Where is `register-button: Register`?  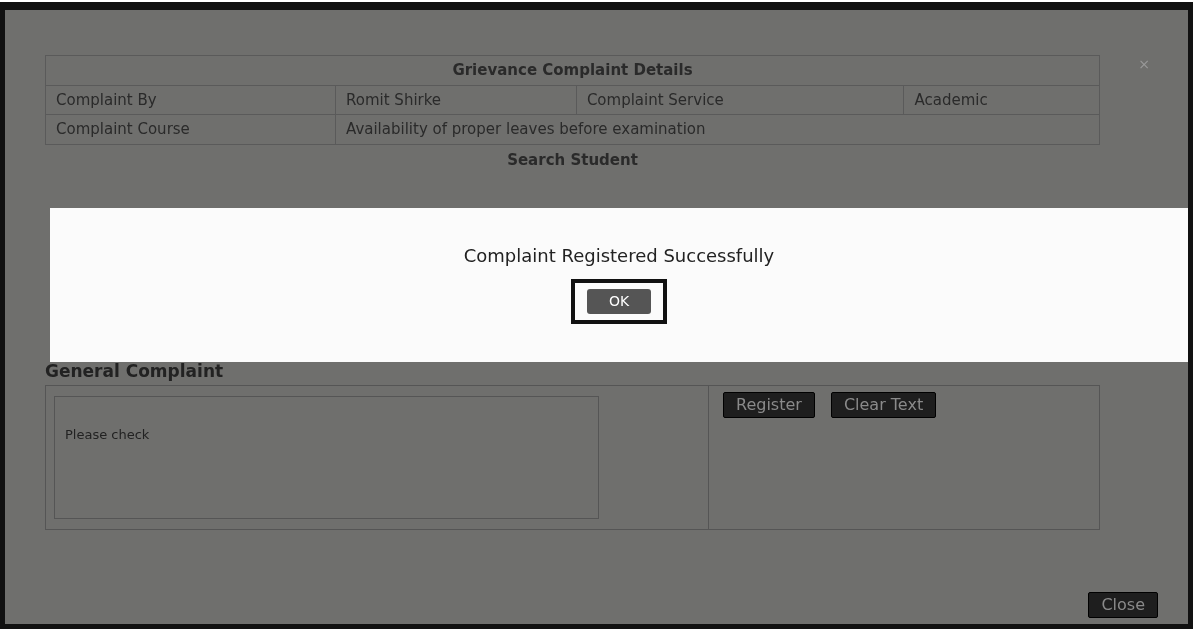
register-button: Register is located at coordinates (769, 404).